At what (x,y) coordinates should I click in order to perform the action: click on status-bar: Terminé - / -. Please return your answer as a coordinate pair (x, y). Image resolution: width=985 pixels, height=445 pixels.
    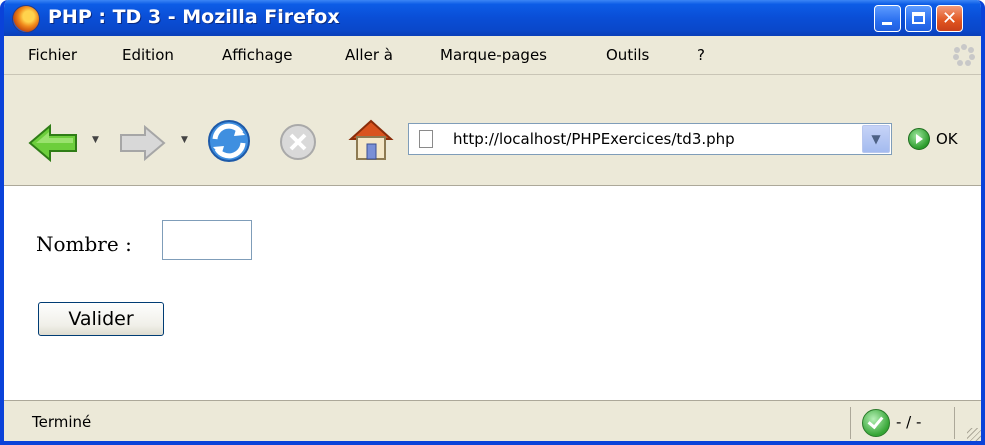
    Looking at the image, I should click on (492, 420).